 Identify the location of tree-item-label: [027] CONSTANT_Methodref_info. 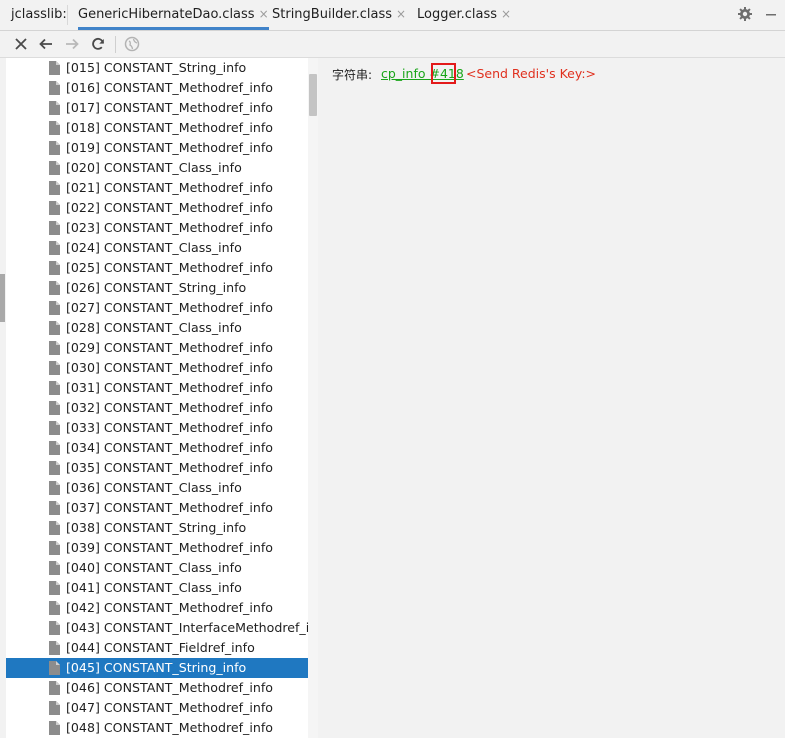
(169, 307).